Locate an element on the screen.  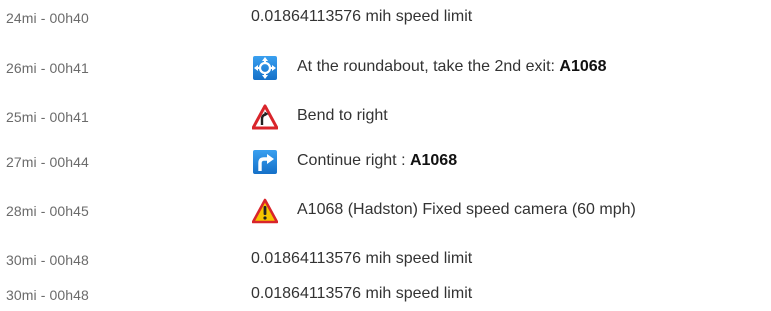
step-distance-time: 26mi - 00h41 is located at coordinates (47, 68).